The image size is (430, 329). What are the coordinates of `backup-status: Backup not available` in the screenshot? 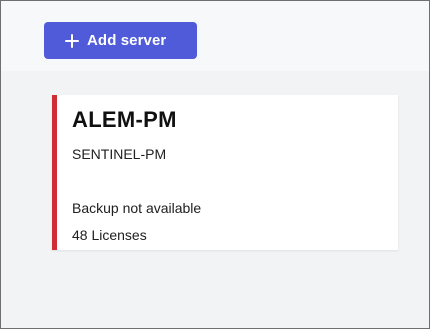 It's located at (137, 208).